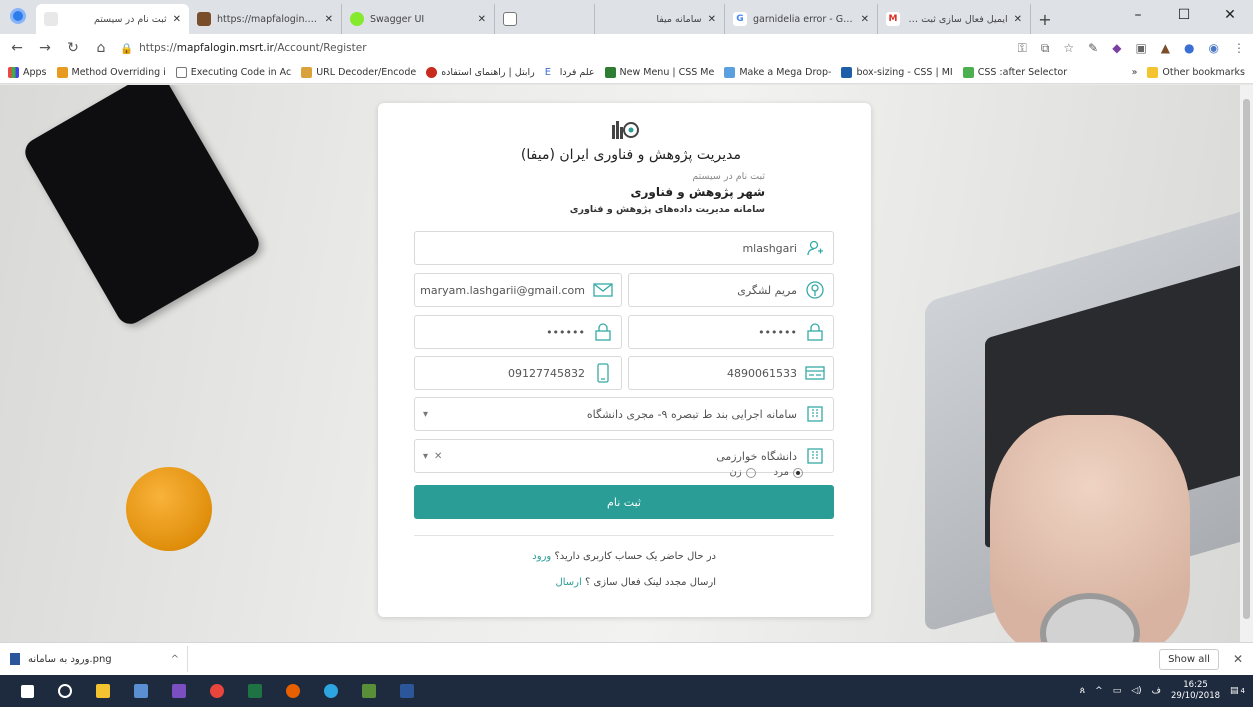 Image resolution: width=1253 pixels, height=707 pixels. I want to click on tab-title: garnidelia error - Google Searc, so click(804, 19).